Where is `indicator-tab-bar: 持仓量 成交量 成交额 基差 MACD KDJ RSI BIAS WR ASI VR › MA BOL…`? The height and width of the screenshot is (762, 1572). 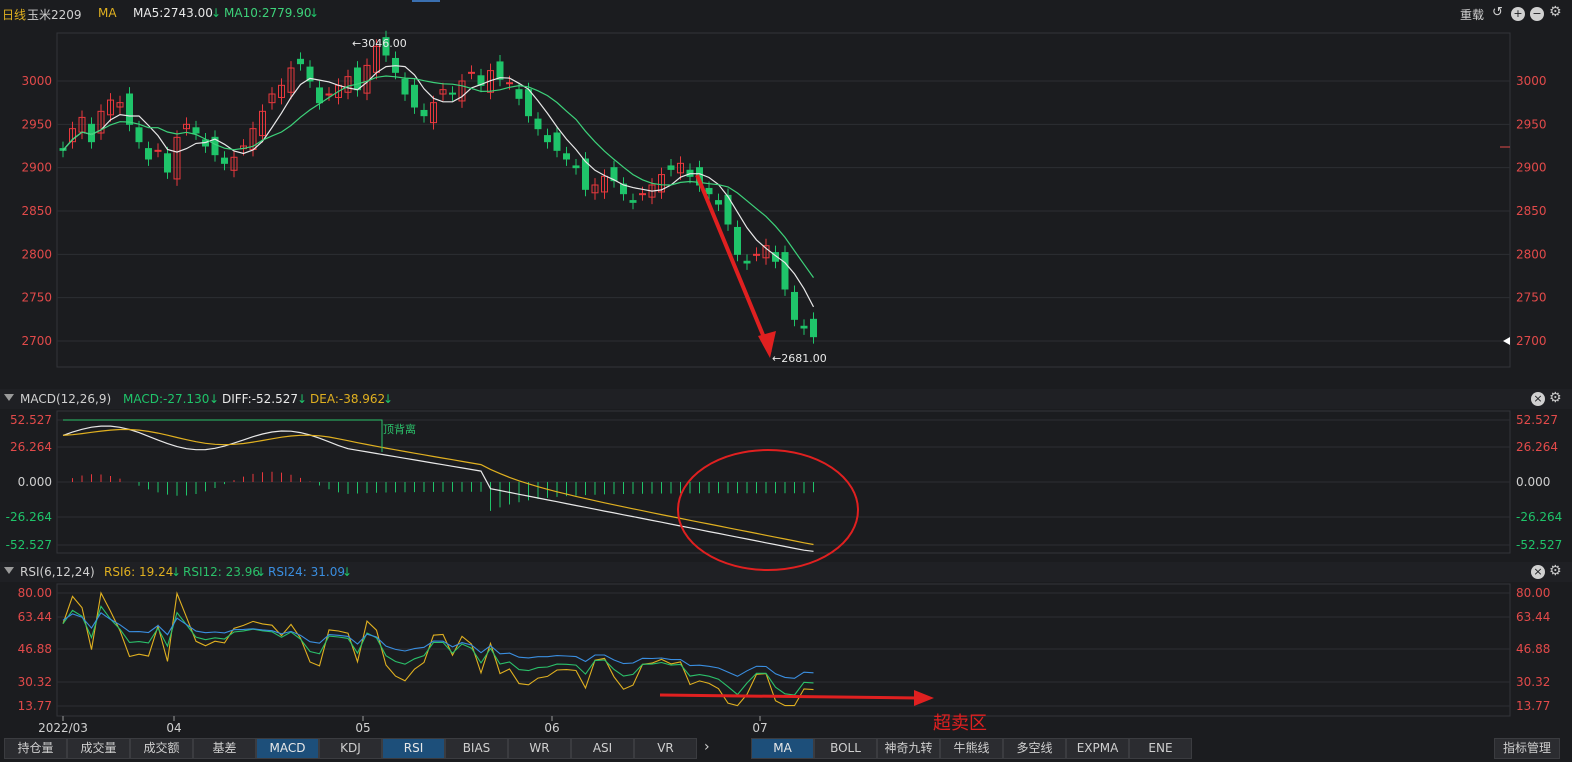 indicator-tab-bar: 持仓量 成交量 成交额 基差 MACD KDJ RSI BIAS WR ASI VR › MA BOL… is located at coordinates (786, 749).